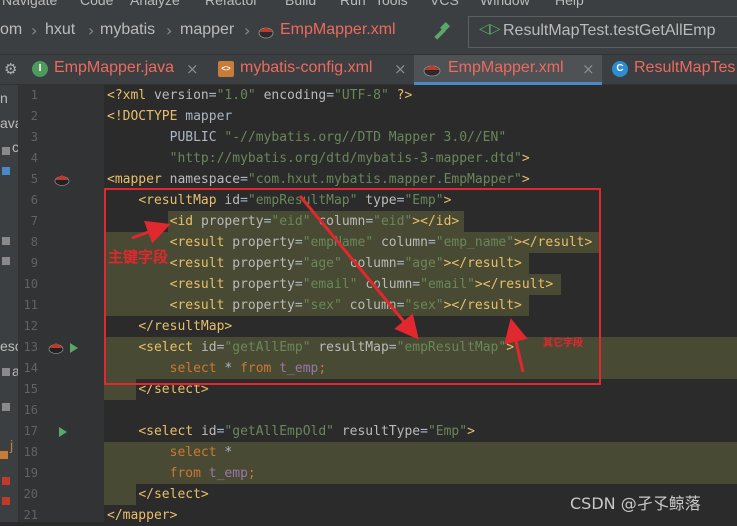 This screenshot has height=526, width=737. Describe the element at coordinates (635, 503) in the screenshot. I see `watermark: CSDN @孑孓鲸落` at that location.